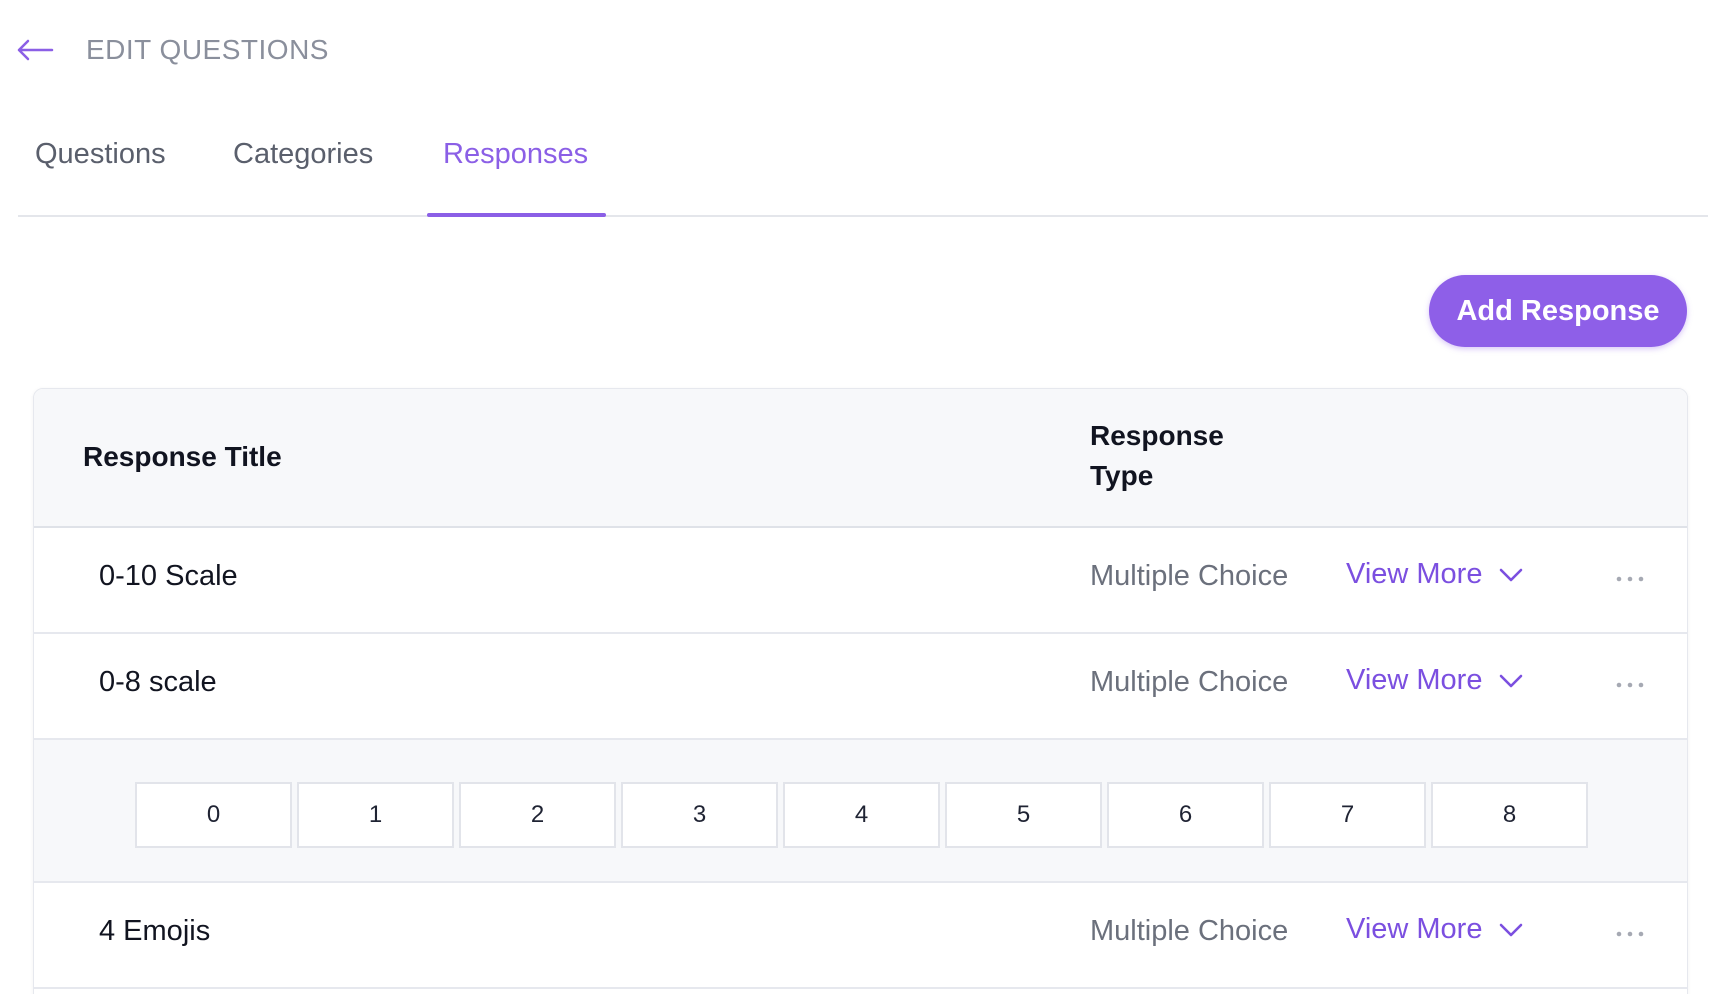 The image size is (1720, 994). Describe the element at coordinates (36, 50) in the screenshot. I see `arrow-left-icon` at that location.